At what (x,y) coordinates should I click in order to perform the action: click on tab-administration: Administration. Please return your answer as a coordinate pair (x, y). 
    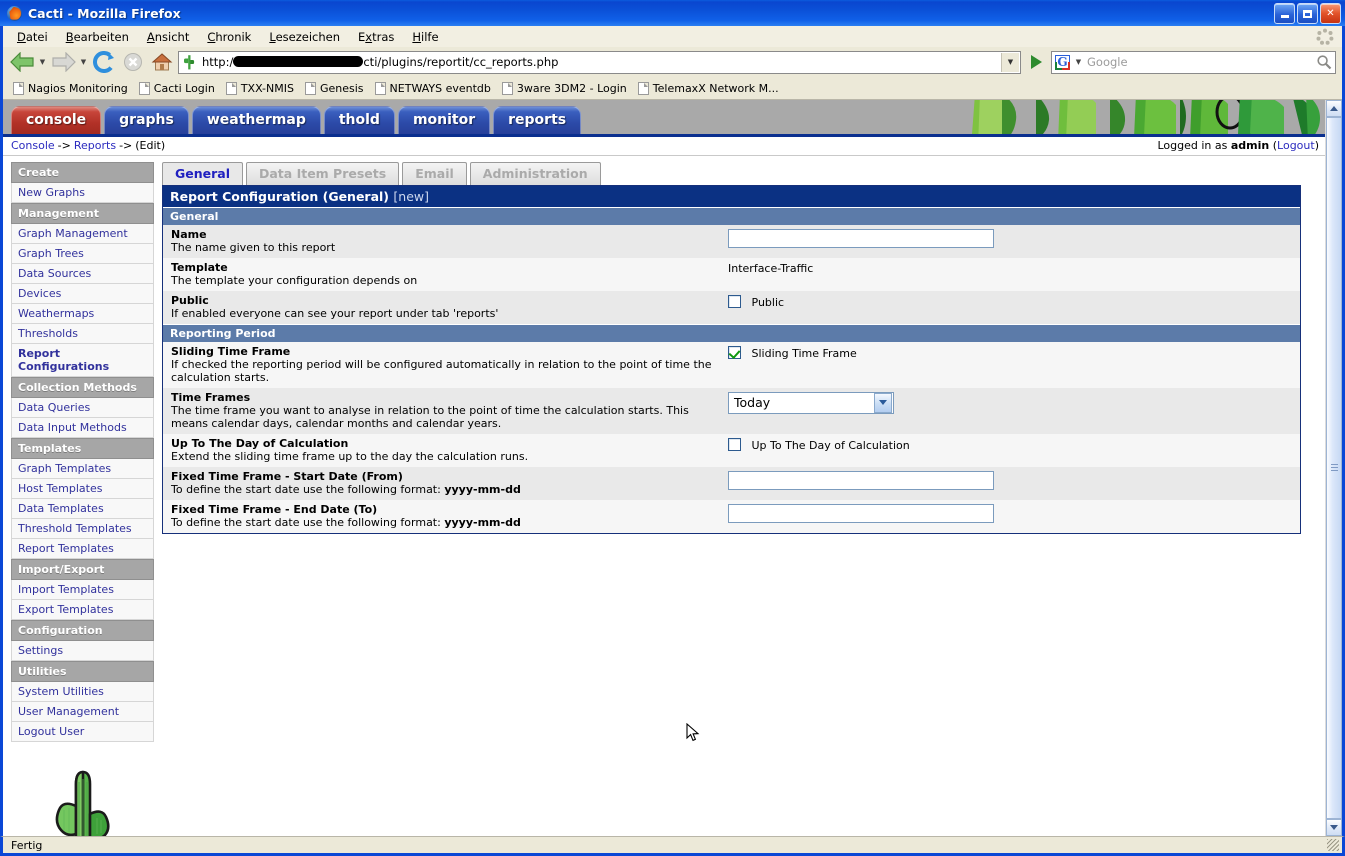
    Looking at the image, I should click on (535, 173).